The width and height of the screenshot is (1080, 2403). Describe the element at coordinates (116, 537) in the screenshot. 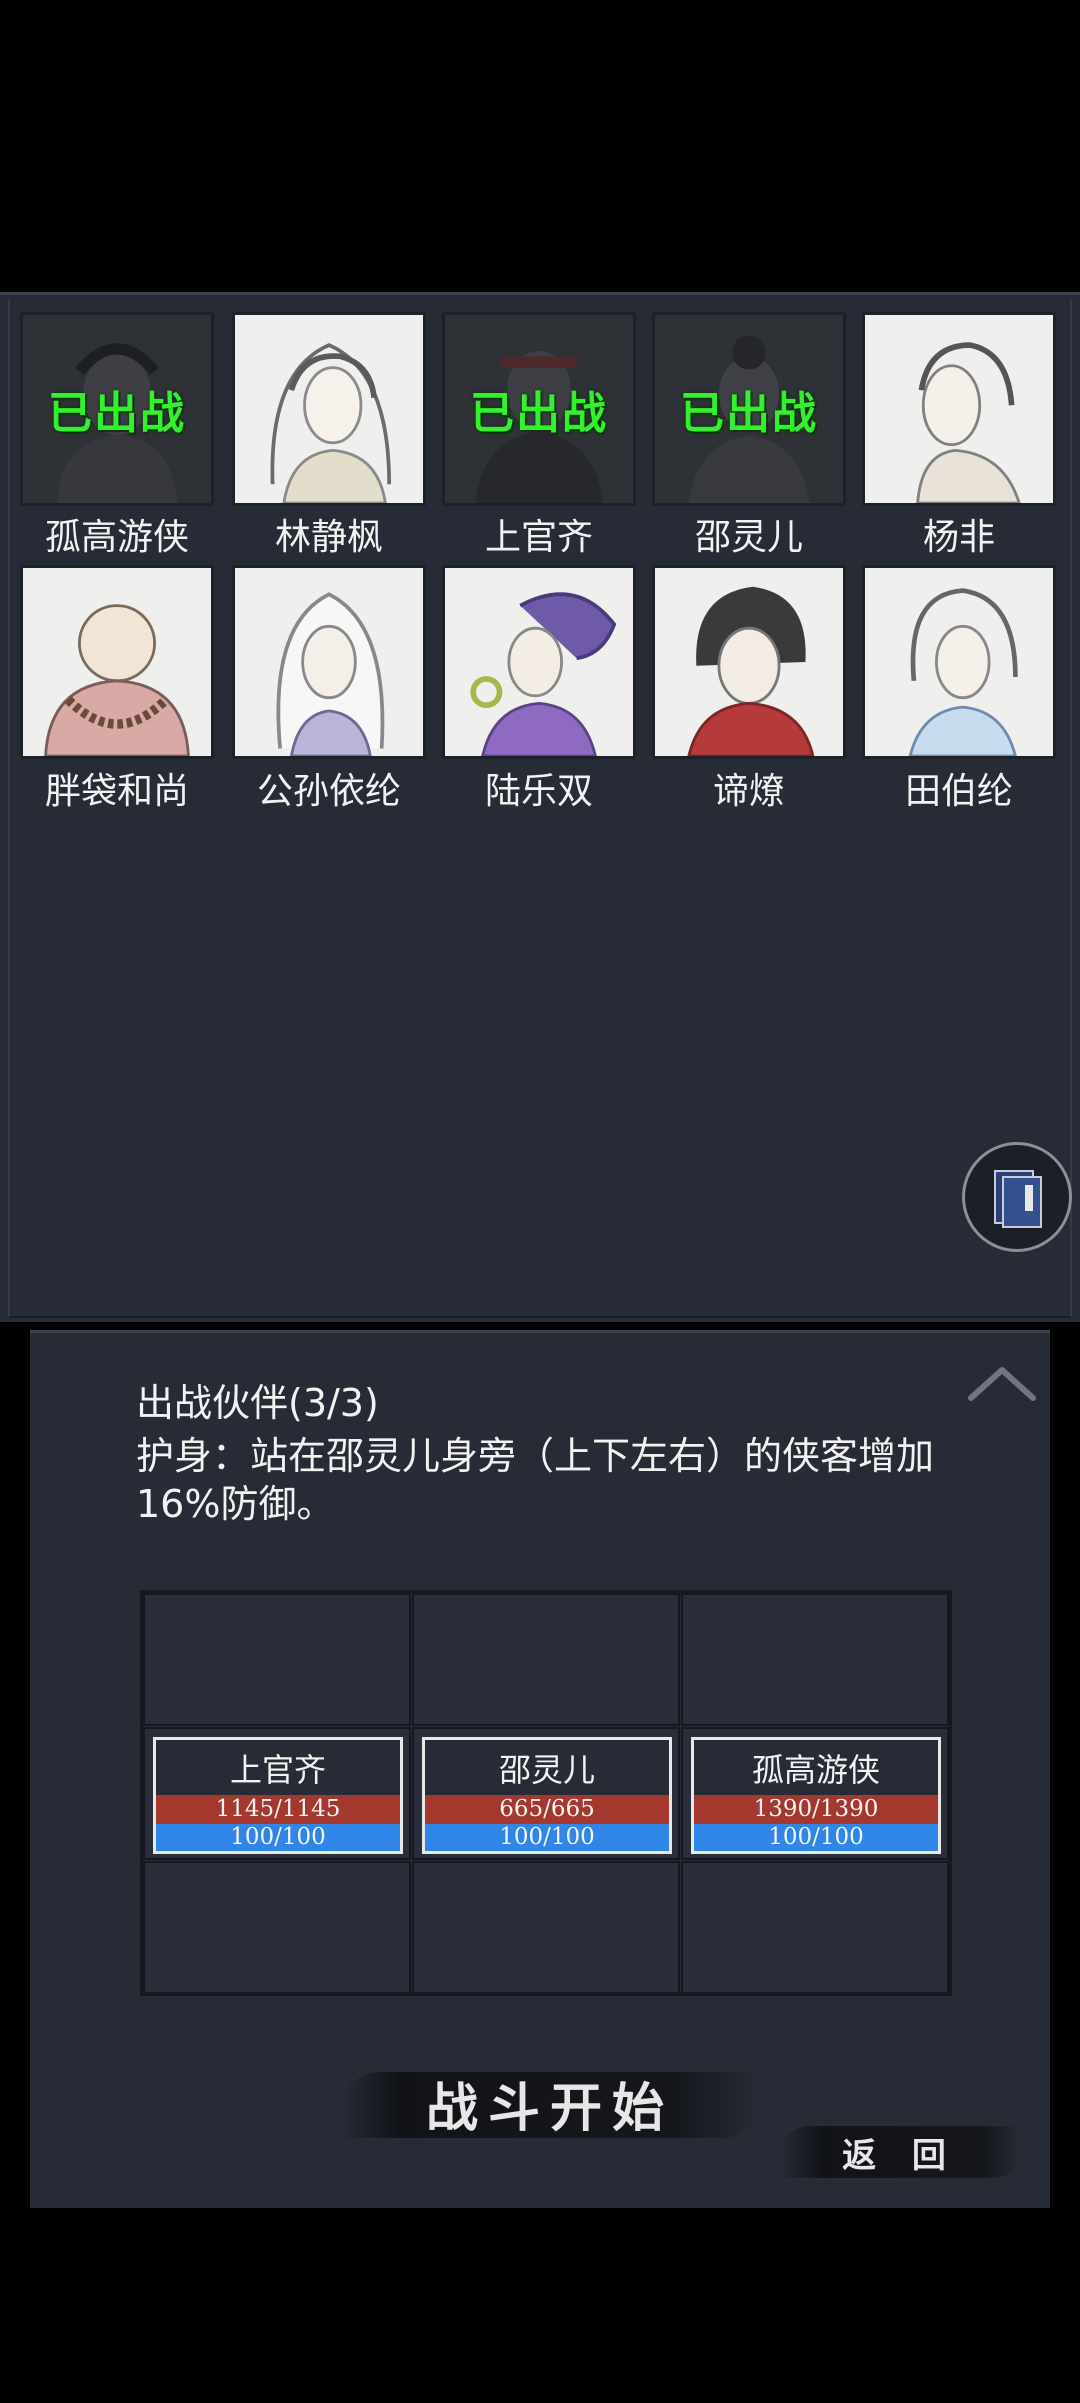

I see `character-name: 孤高游侠` at that location.